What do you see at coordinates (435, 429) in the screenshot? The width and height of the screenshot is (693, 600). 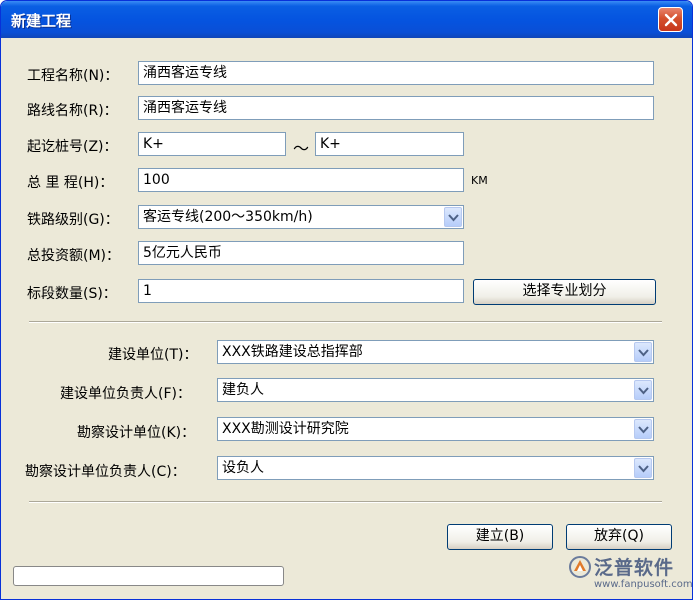 I see `survey-unit-select: XXX勘测设计研究院` at bounding box center [435, 429].